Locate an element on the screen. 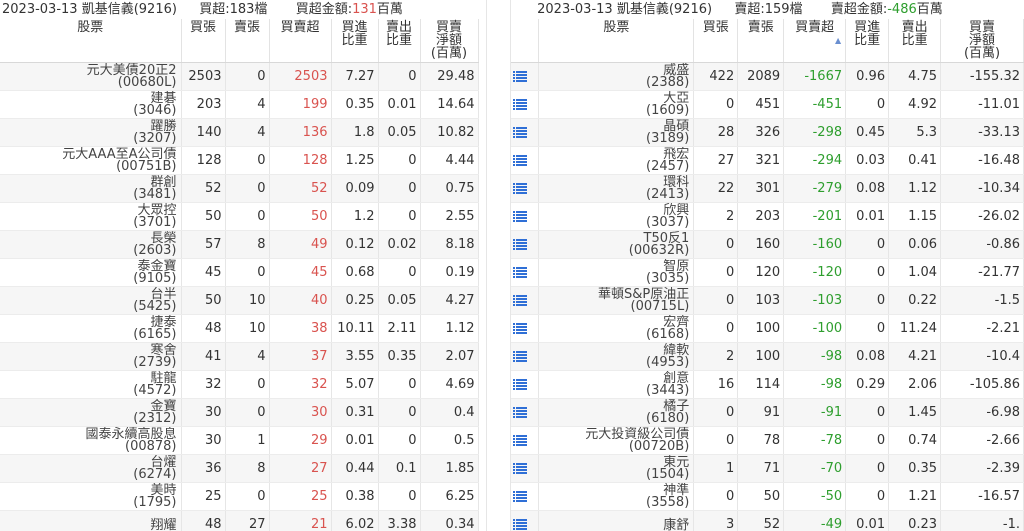  stock-name-cell: 元大AAA至A公司債 (00751B) is located at coordinates (91, 160).